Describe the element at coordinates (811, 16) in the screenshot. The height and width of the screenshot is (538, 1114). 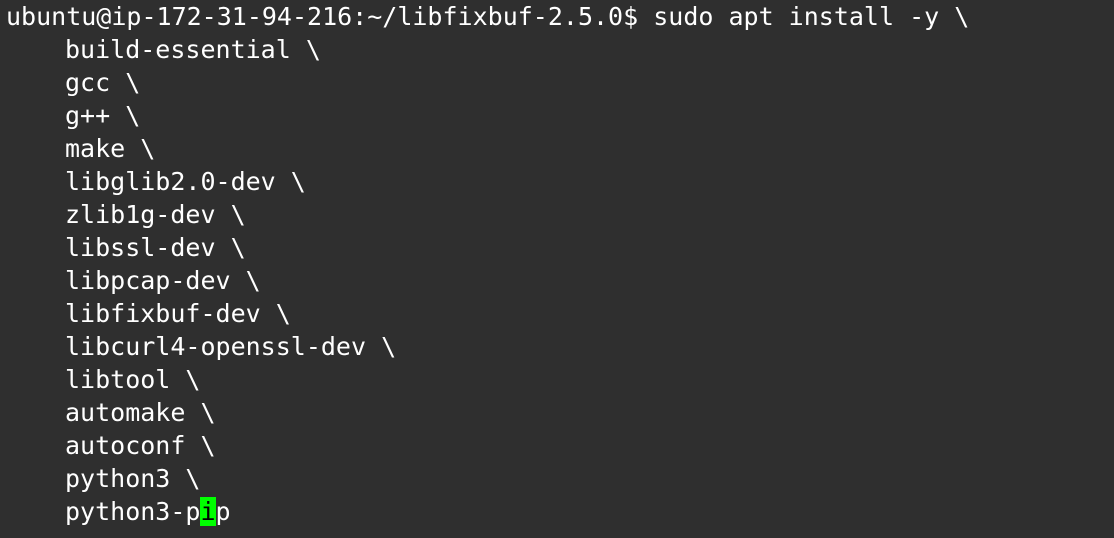
I see `command-text: sudo apt install -y \` at that location.